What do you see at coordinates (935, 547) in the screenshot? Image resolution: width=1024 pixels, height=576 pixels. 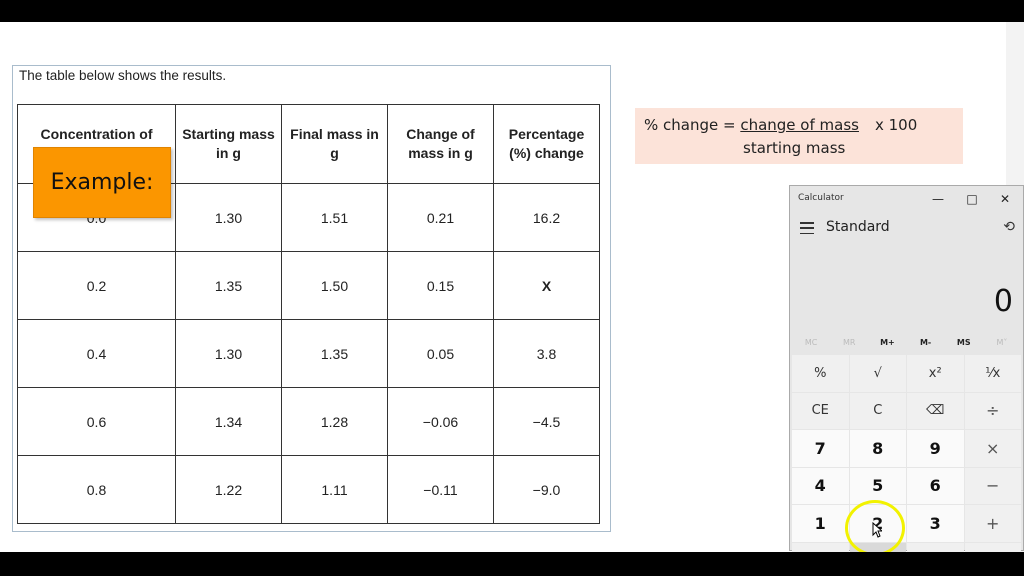 I see `decimal-key: .` at bounding box center [935, 547].